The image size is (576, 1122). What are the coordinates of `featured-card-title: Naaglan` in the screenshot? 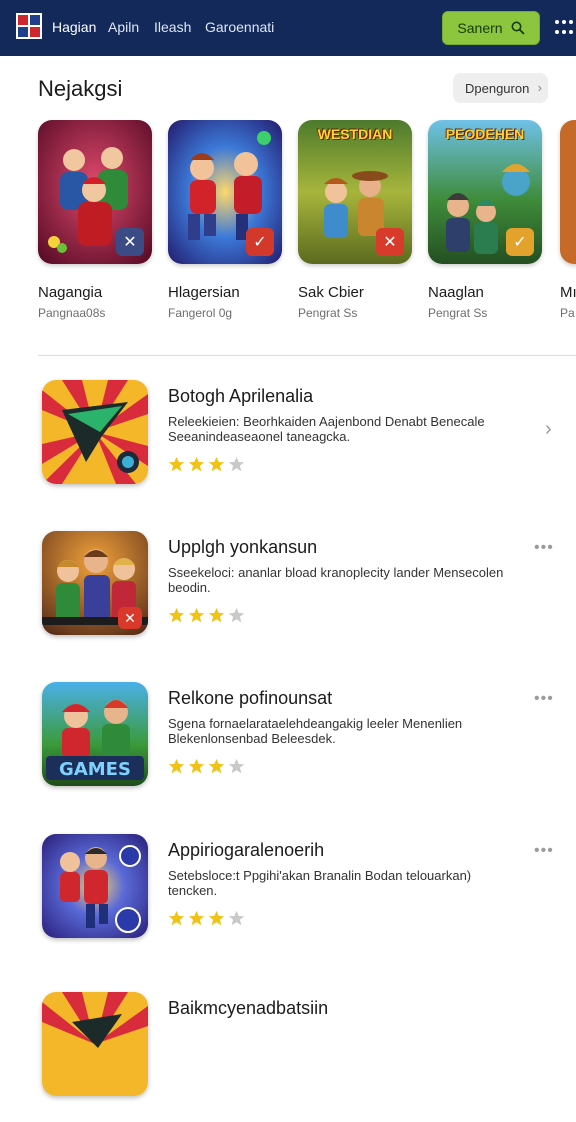 It's located at (456, 292).